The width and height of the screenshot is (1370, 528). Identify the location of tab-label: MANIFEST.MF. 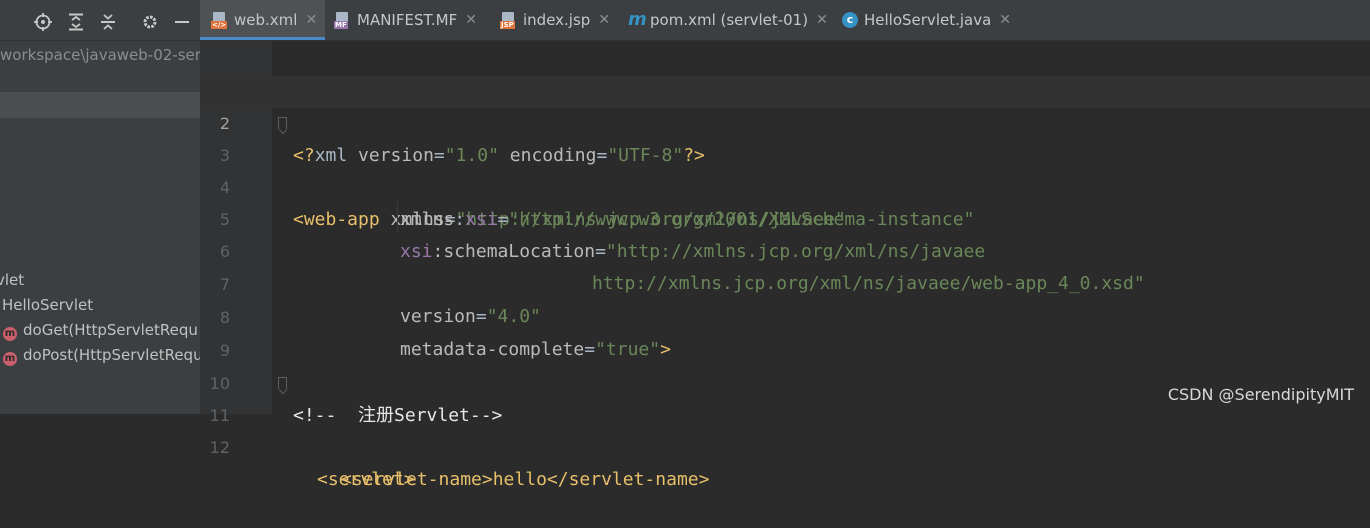
(407, 20).